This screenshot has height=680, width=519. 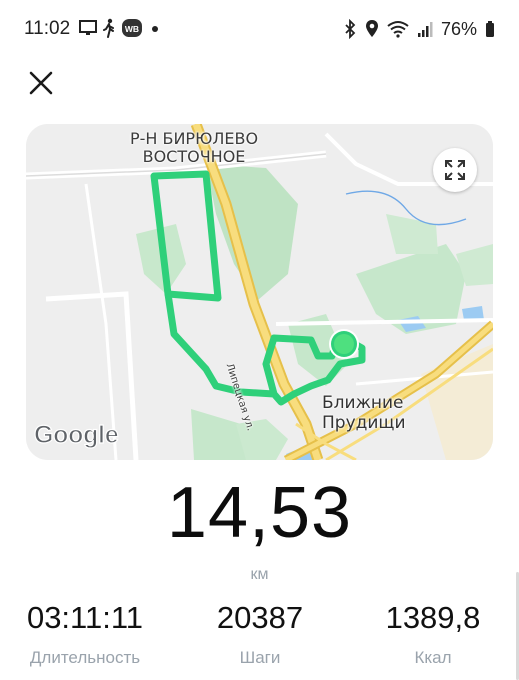 I want to click on calories-label: Ккал, so click(x=433, y=657).